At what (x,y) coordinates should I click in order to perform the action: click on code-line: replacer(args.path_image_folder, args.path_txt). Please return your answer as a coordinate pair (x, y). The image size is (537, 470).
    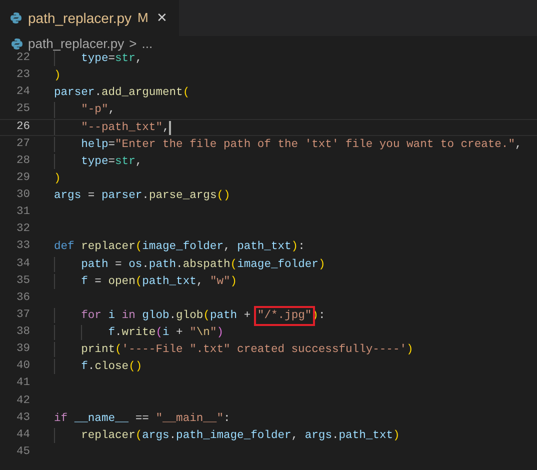
    Looking at the image, I should click on (240, 436).